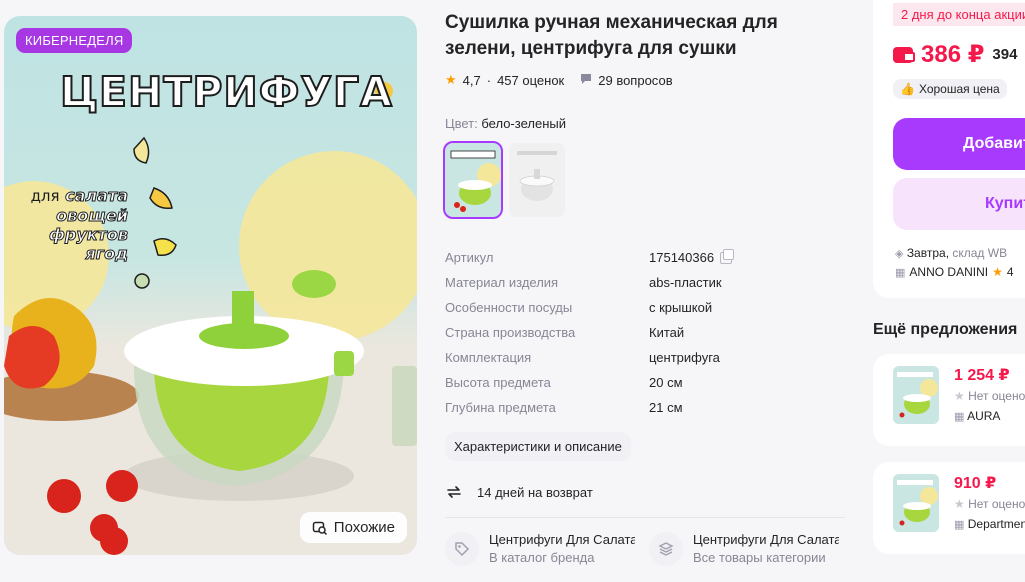  What do you see at coordinates (644, 180) in the screenshot?
I see `color-variants` at bounding box center [644, 180].